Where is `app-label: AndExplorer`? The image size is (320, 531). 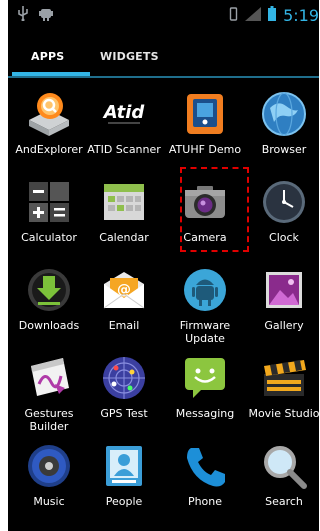 app-label: AndExplorer is located at coordinates (49, 149).